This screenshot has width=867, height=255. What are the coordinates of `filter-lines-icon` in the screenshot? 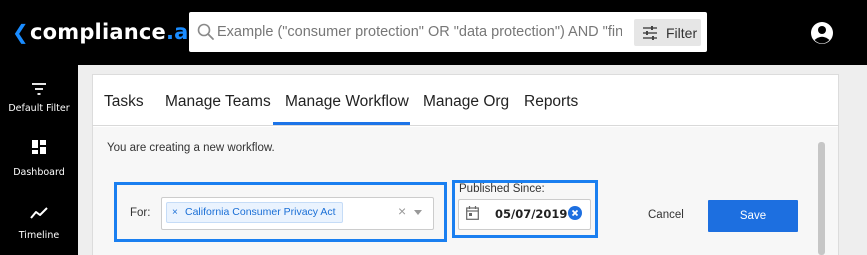 It's located at (39, 89).